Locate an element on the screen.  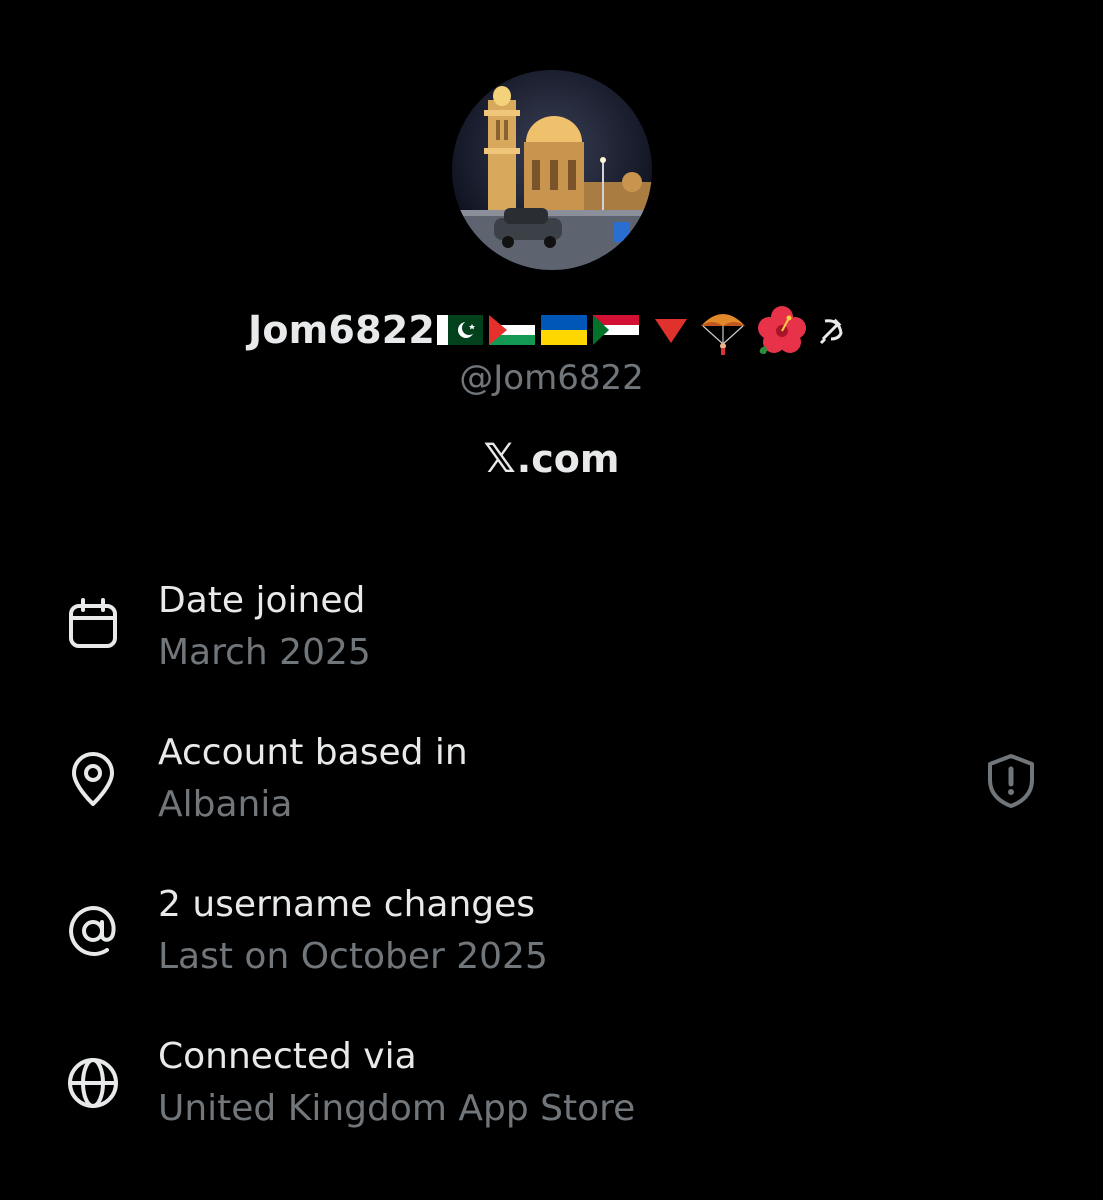
palestine-flag-icon is located at coordinates (512, 330).